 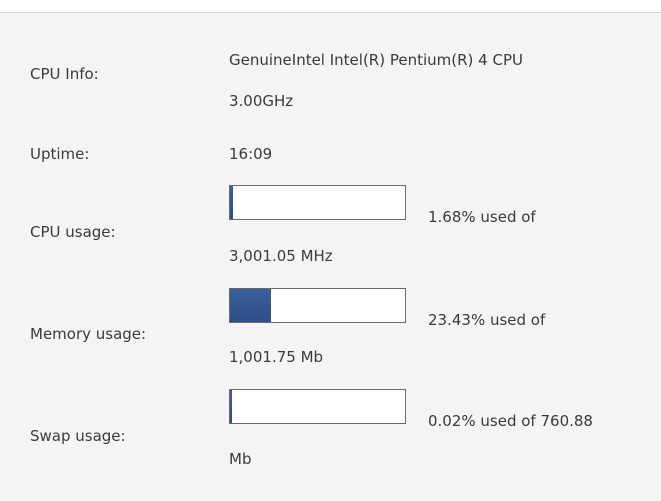 I want to click on cpu-info-value-cont: 3.00GHz, so click(x=261, y=101).